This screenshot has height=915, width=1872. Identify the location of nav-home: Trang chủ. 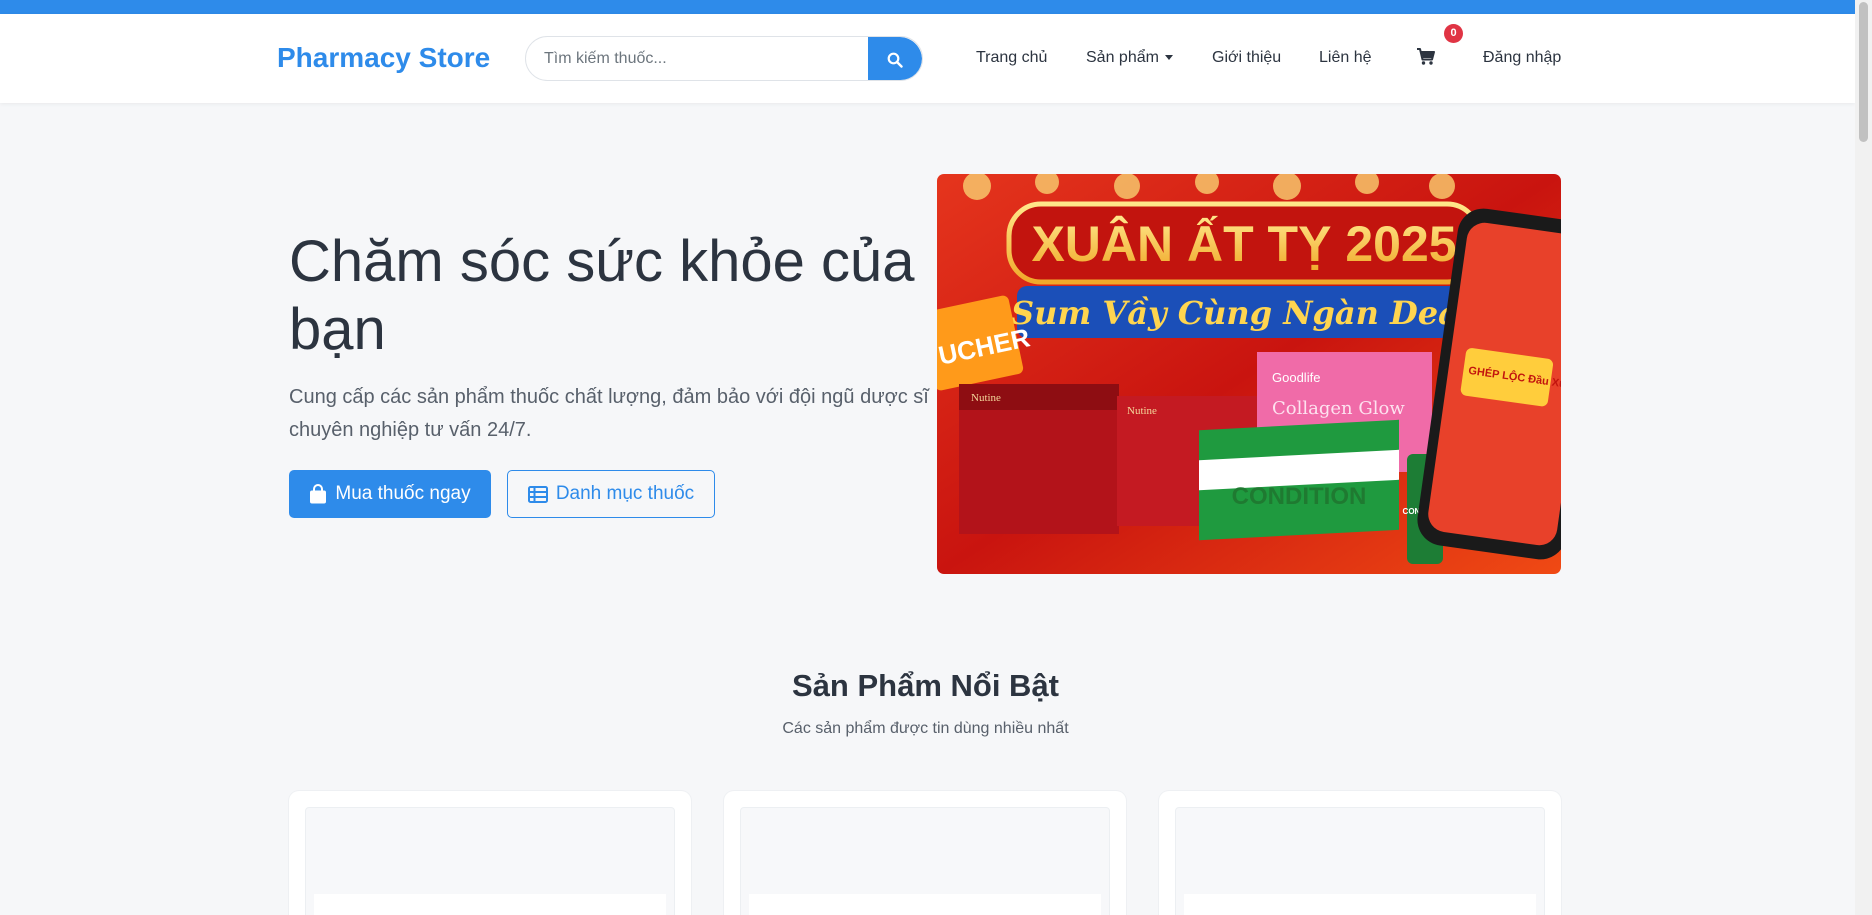
(1011, 58).